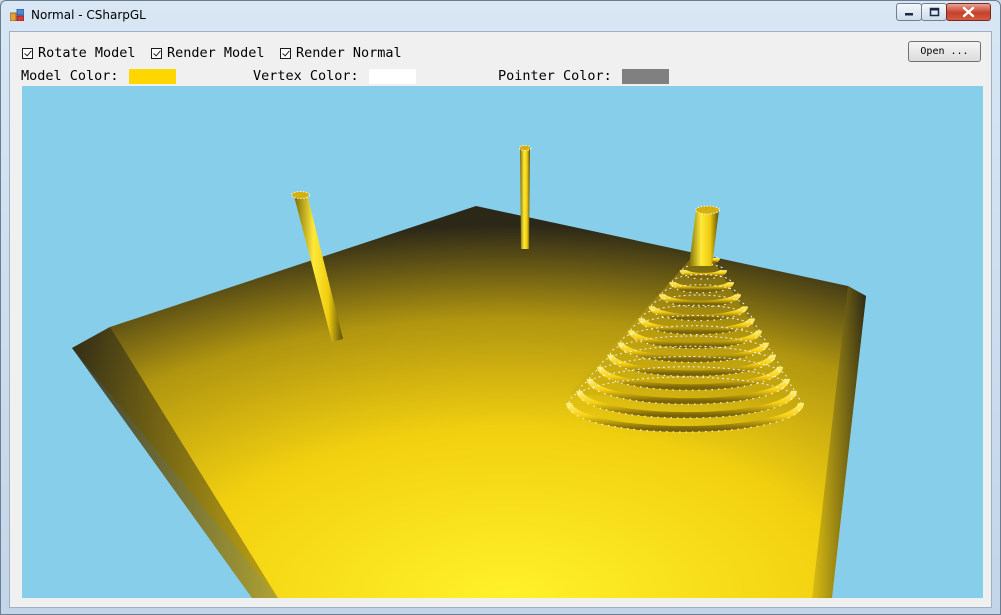 The width and height of the screenshot is (1001, 615). I want to click on close-icon, so click(968, 12).